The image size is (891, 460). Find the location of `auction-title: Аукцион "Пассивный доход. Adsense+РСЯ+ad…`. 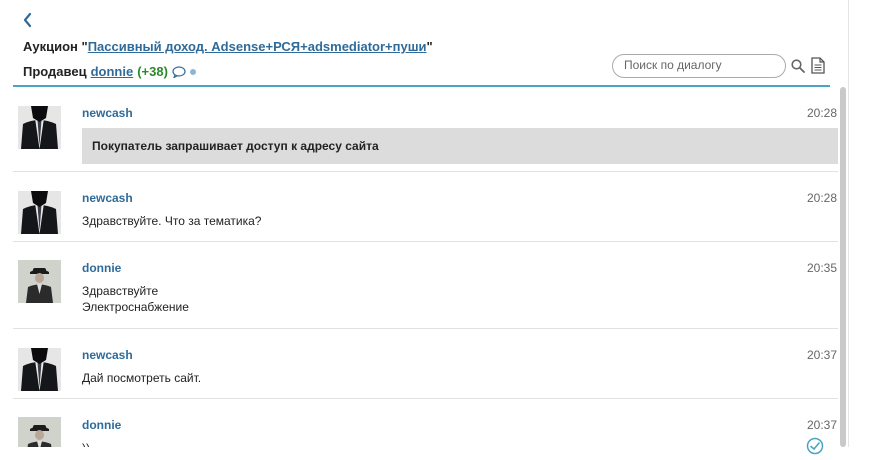

auction-title: Аукцион "Пассивный доход. Adsense+РСЯ+ad… is located at coordinates (228, 46).